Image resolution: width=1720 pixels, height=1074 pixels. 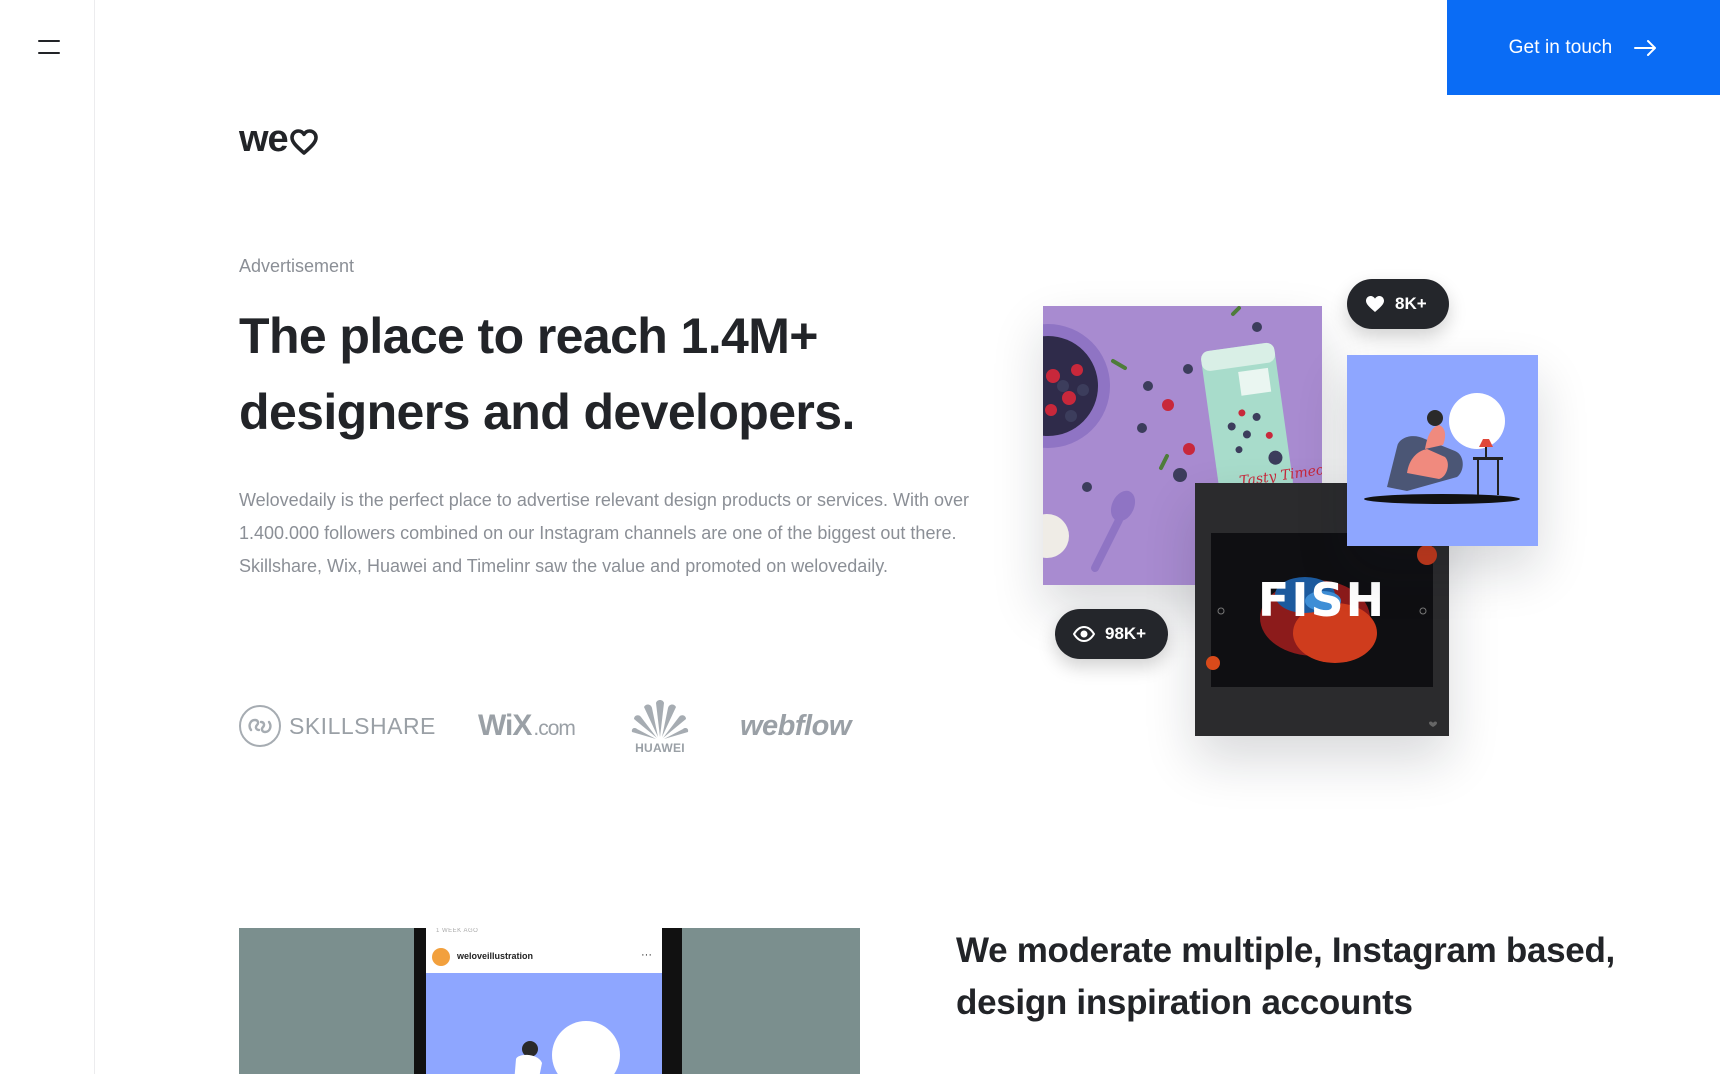 I want to click on arrow-right-icon, so click(x=1645, y=47).